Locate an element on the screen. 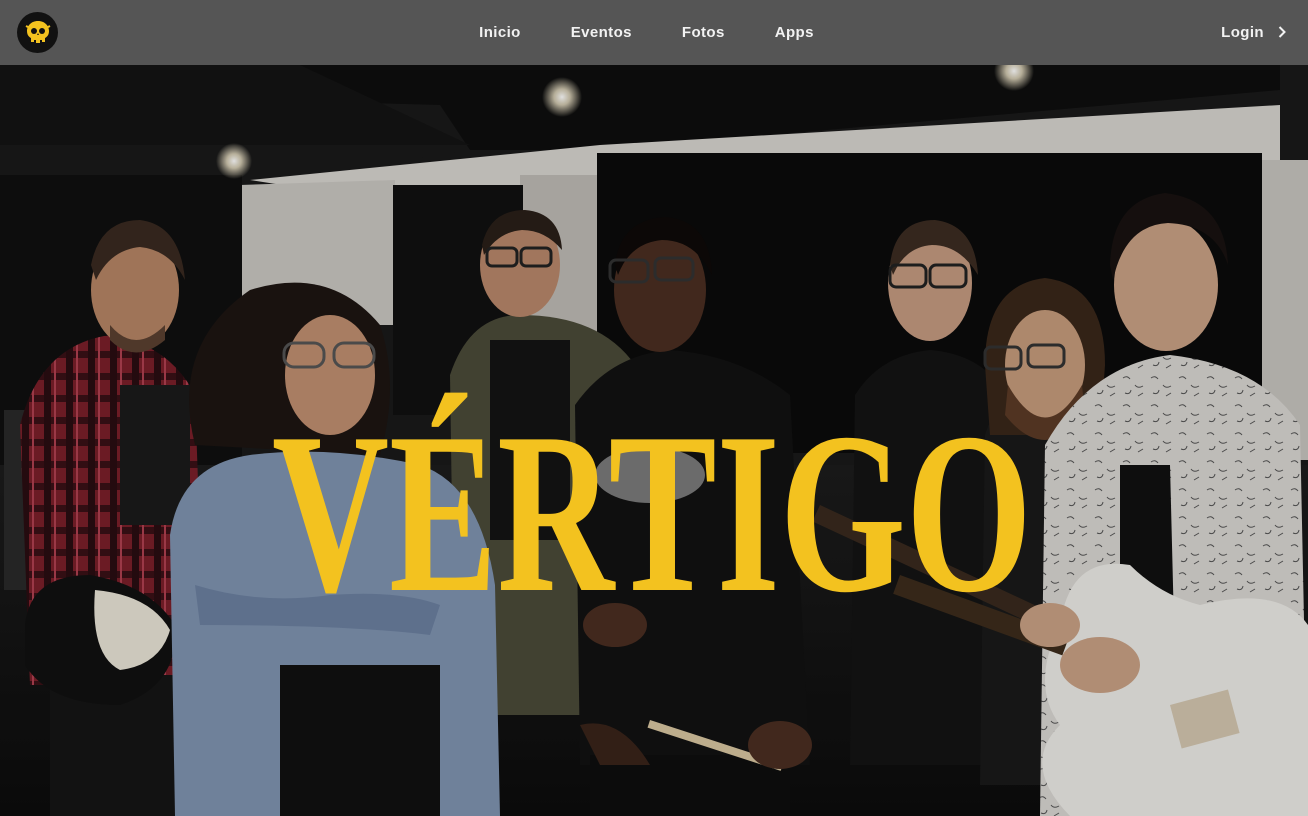 Image resolution: width=1308 pixels, height=816 pixels. nav-link-fotos: Fotos is located at coordinates (703, 32).